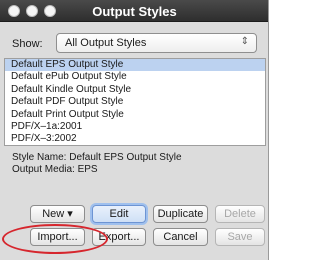  I want to click on save-button: Save, so click(240, 237).